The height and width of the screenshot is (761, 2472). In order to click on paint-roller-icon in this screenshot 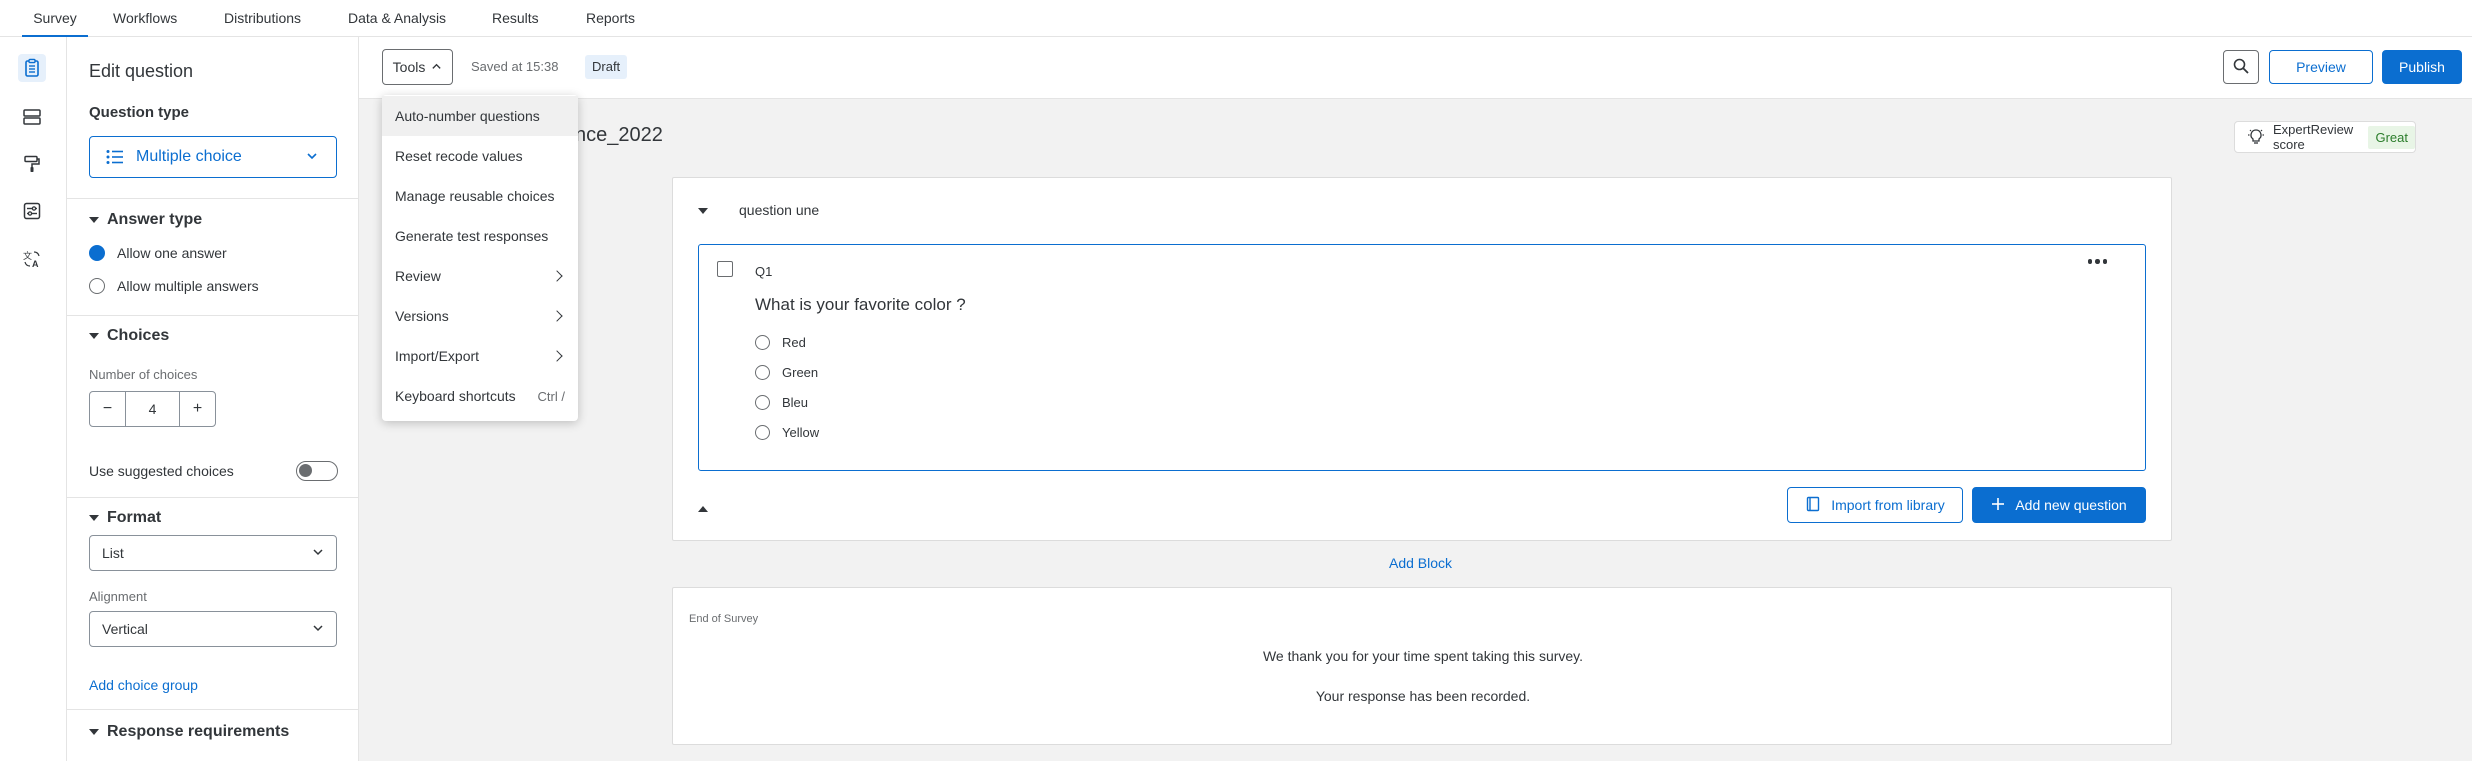, I will do `click(32, 164)`.